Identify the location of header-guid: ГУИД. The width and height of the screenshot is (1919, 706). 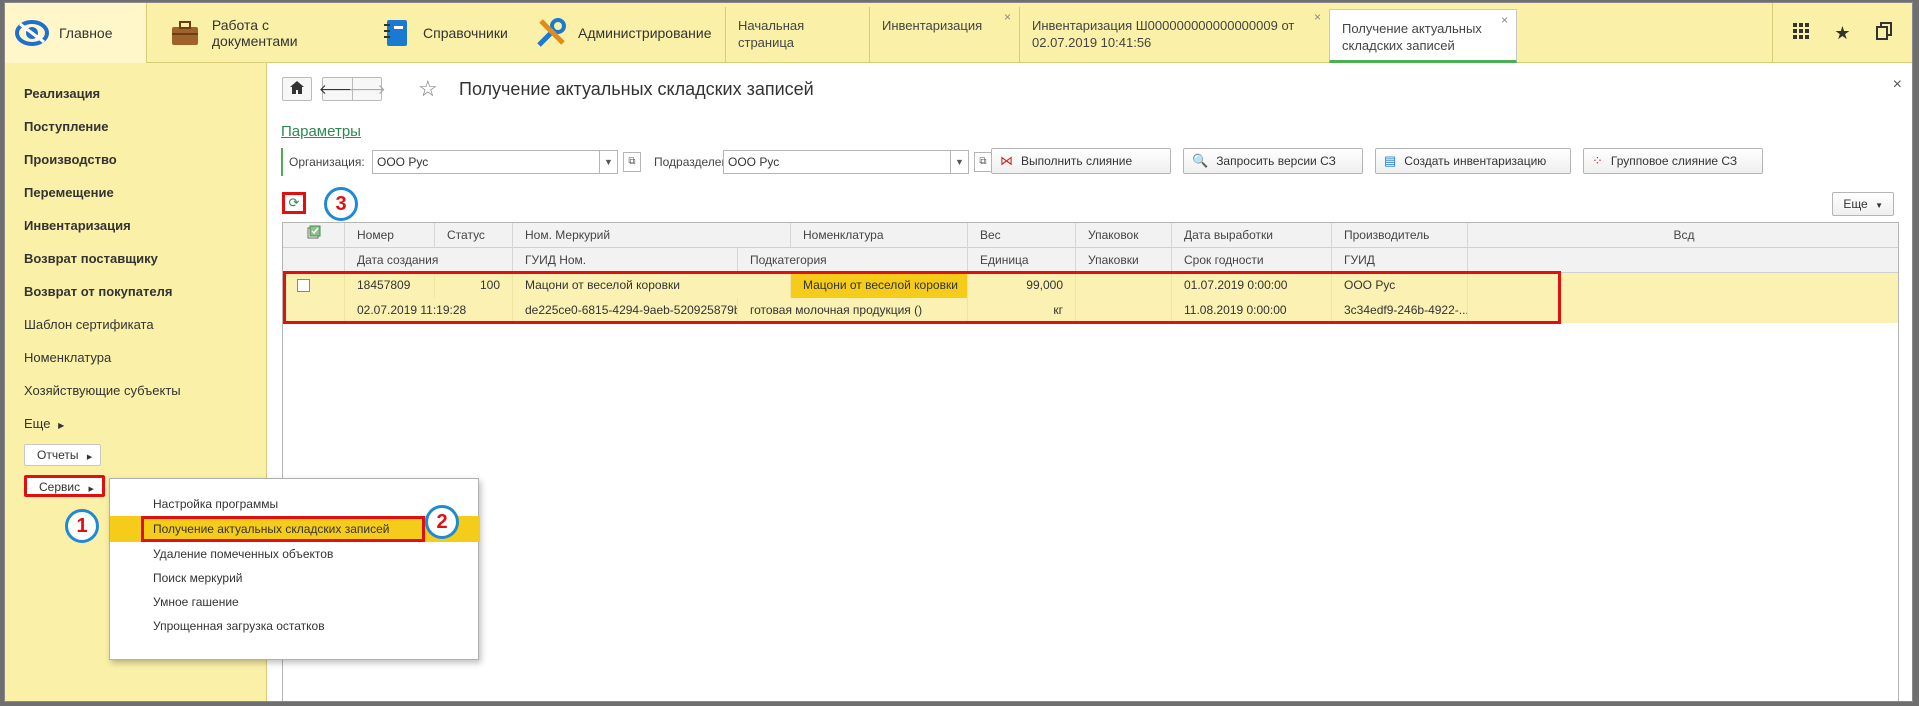
(1400, 260).